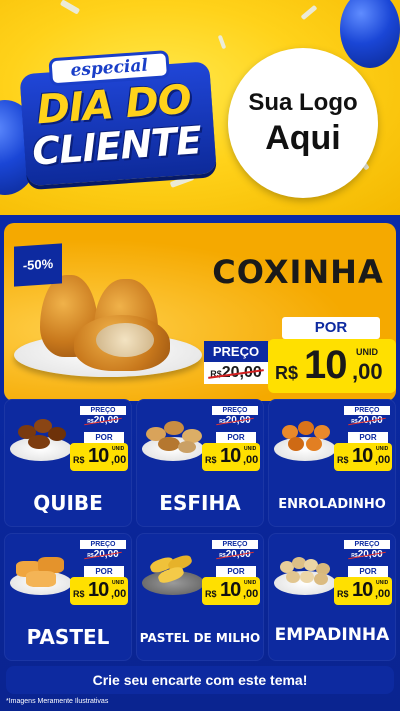 The width and height of the screenshot is (400, 711). What do you see at coordinates (332, 635) in the screenshot?
I see `product-name: EMPADINHA` at bounding box center [332, 635].